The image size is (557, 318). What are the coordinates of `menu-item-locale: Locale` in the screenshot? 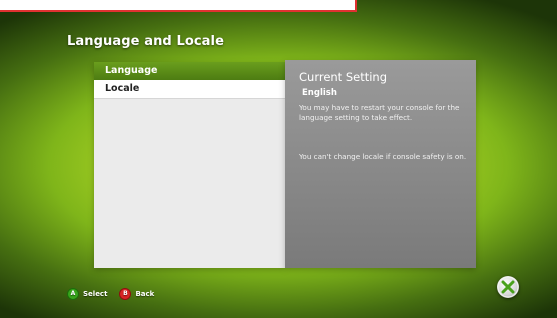 It's located at (189, 89).